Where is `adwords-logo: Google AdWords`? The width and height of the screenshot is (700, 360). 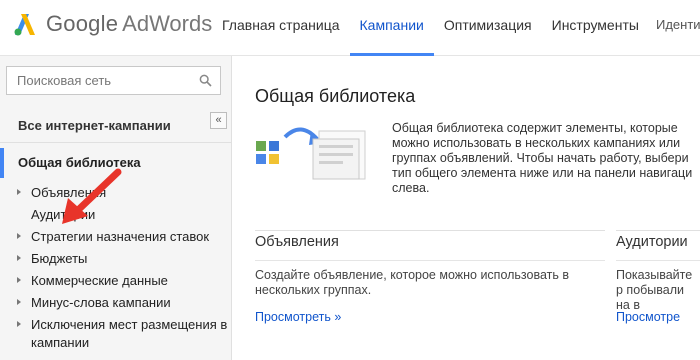
adwords-logo: Google AdWords is located at coordinates (112, 24).